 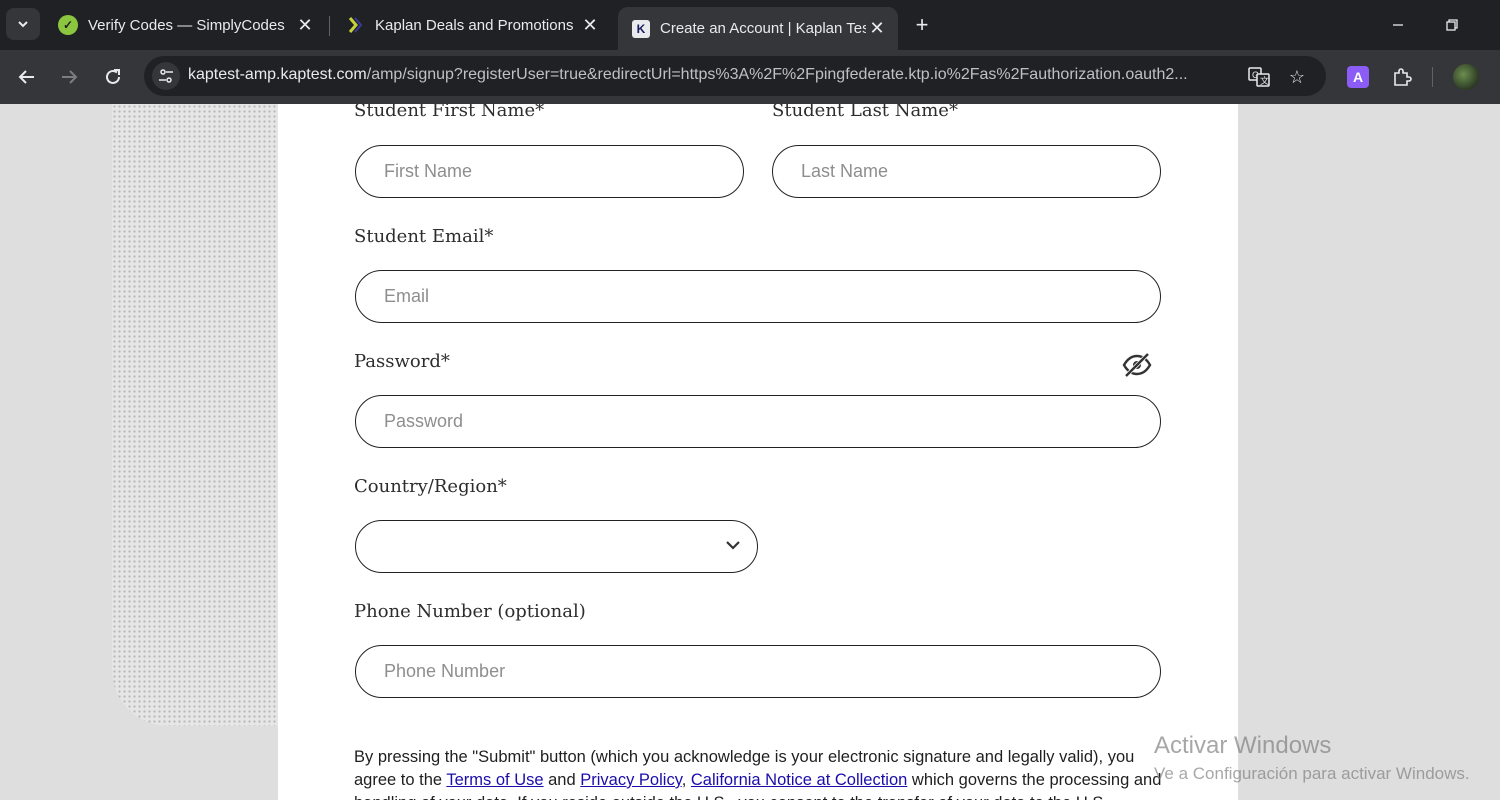 I want to click on kaplan-k-icon: K, so click(x=641, y=28).